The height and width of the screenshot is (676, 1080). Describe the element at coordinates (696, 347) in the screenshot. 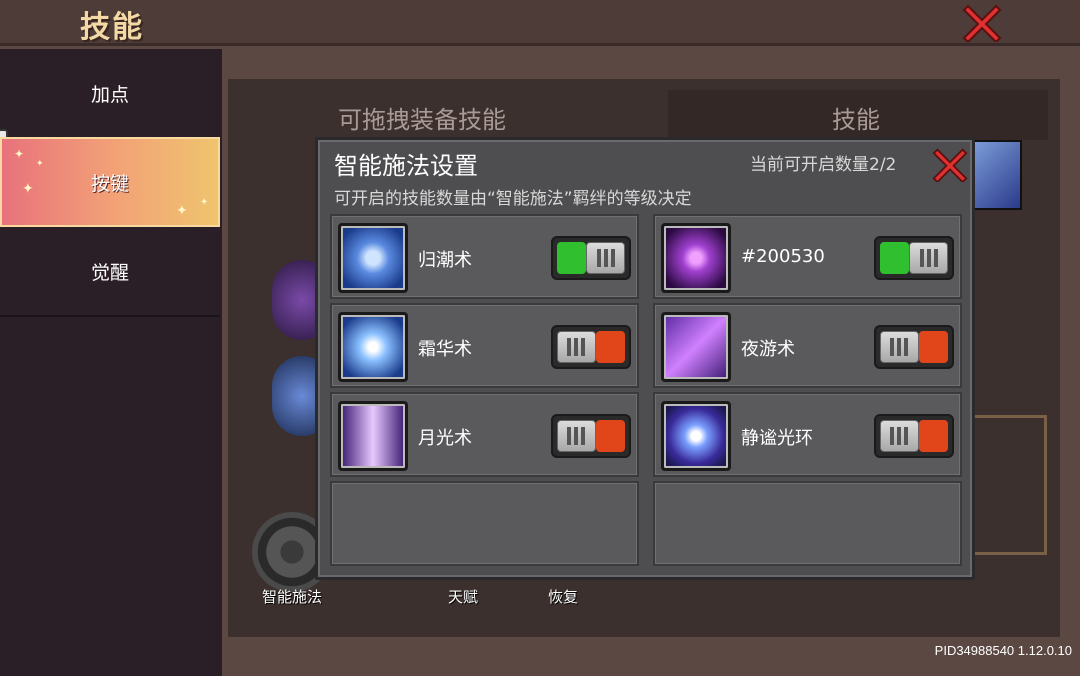

I see `night-shadow-icon` at that location.